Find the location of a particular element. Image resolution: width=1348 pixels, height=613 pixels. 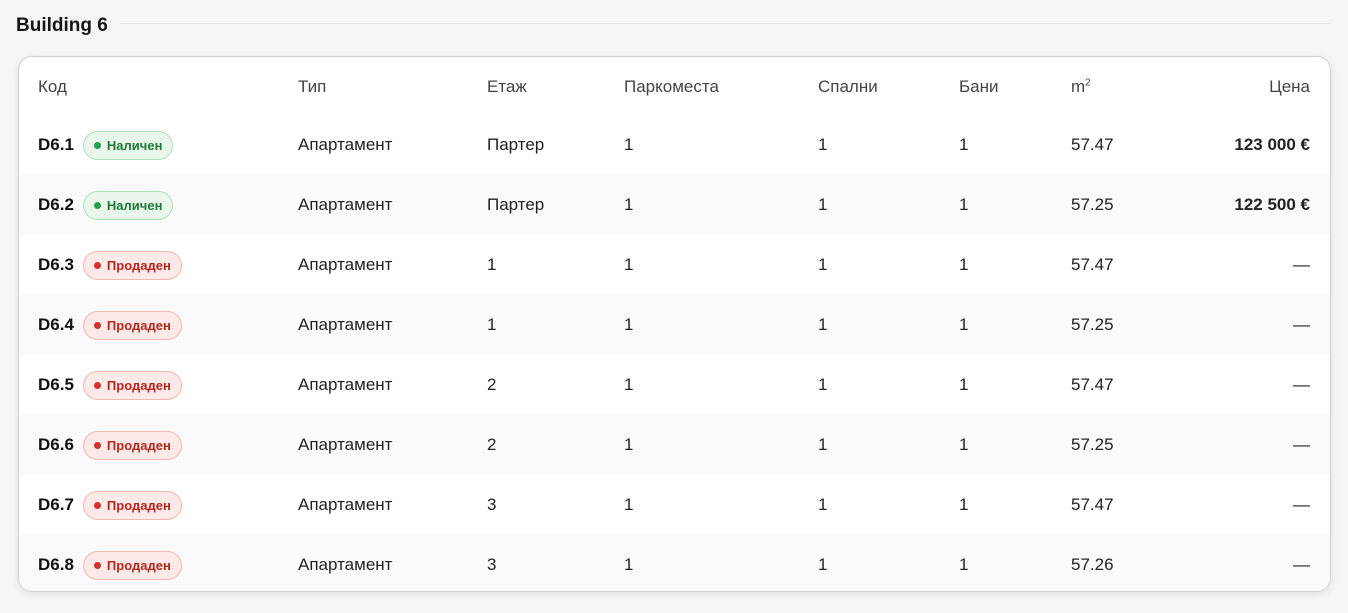

cell-code: D6.7 Продаден is located at coordinates (158, 505).